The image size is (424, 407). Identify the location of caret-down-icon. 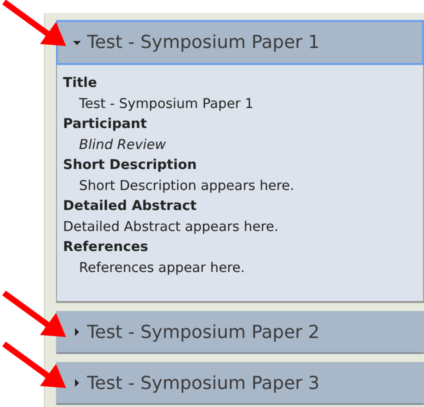
(77, 42).